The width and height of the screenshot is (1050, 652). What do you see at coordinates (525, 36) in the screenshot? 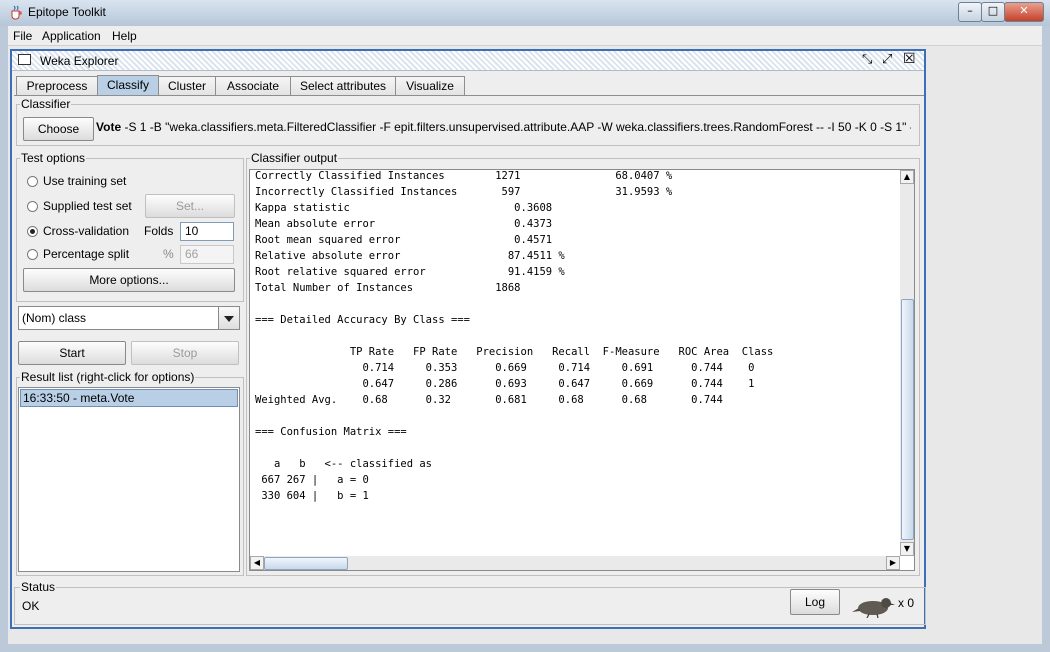
I see `menu-bar: File Application Help` at bounding box center [525, 36].